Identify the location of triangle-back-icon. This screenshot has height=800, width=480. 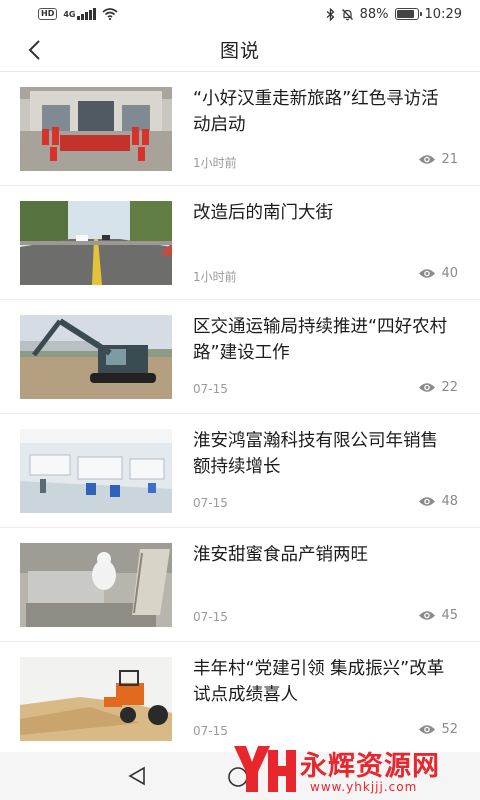
(136, 776).